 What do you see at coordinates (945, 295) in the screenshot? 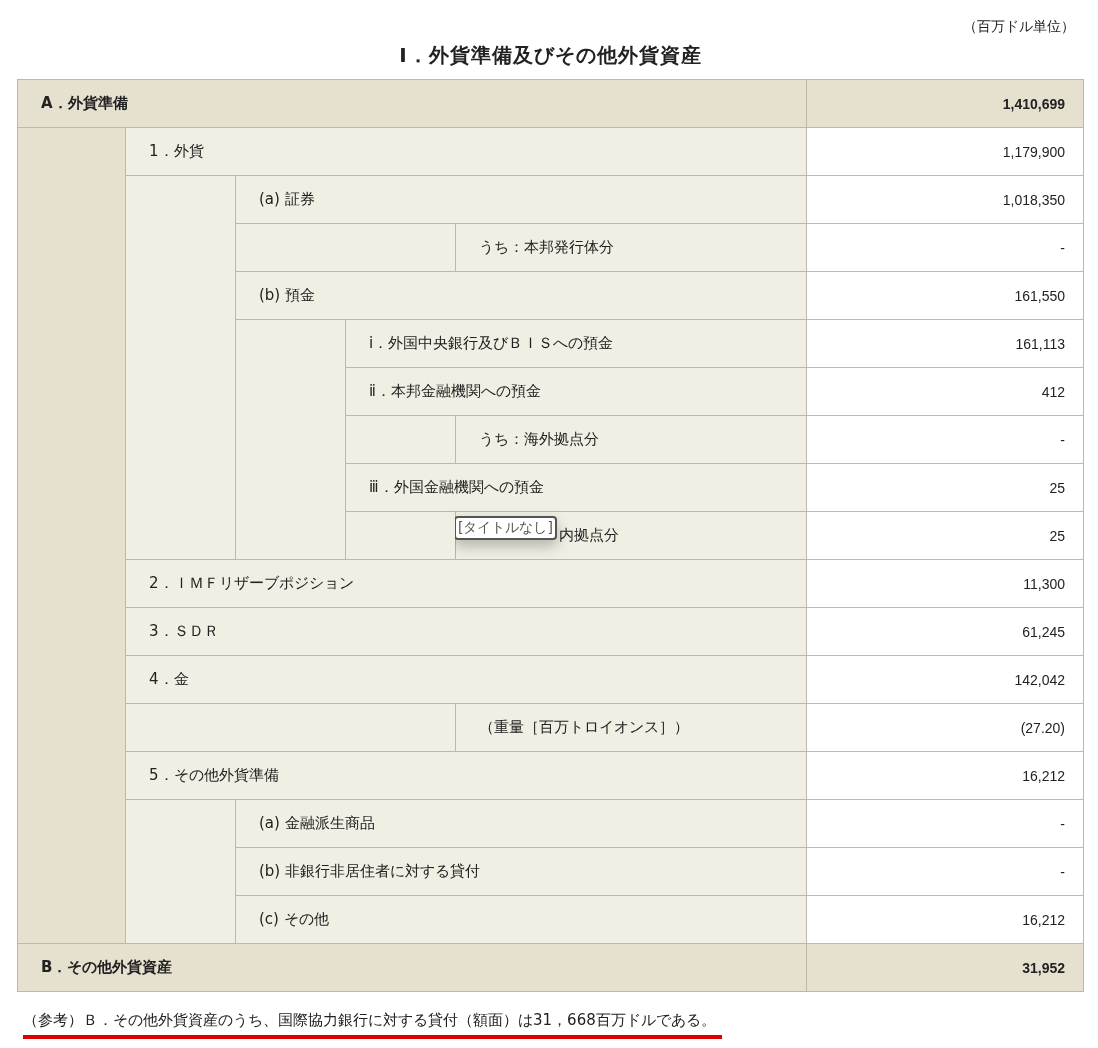
I see `value-cell: 161,550` at bounding box center [945, 295].